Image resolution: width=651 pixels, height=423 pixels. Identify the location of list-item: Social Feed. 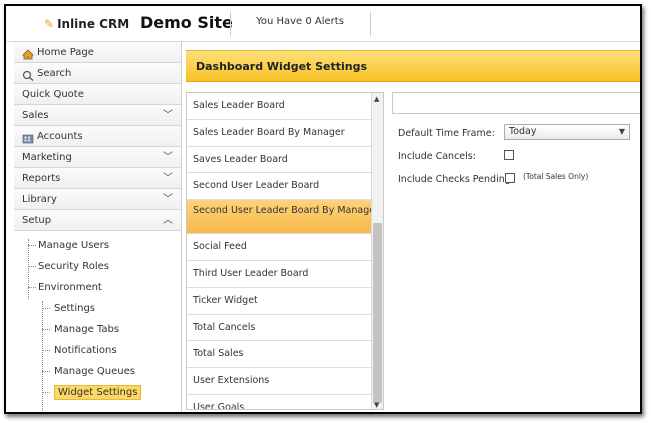
(285, 247).